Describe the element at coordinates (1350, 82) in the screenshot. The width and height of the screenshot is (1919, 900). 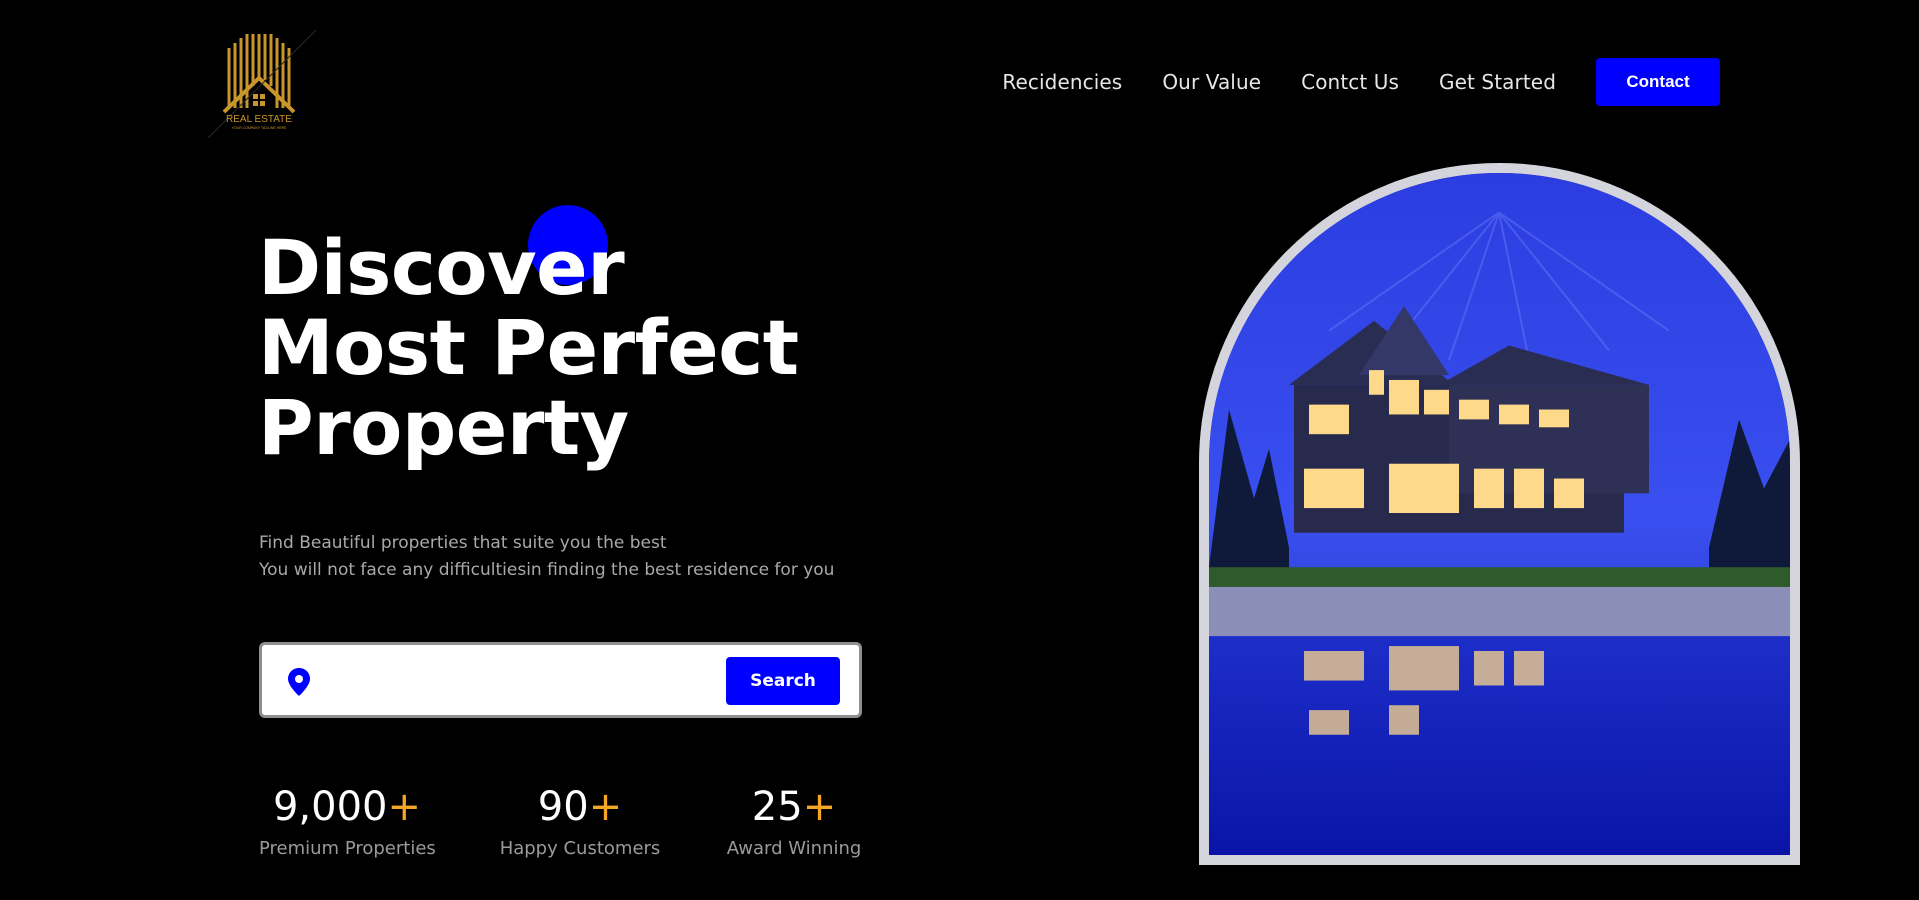
I see `nav-link-contact-us: Contct Us` at that location.